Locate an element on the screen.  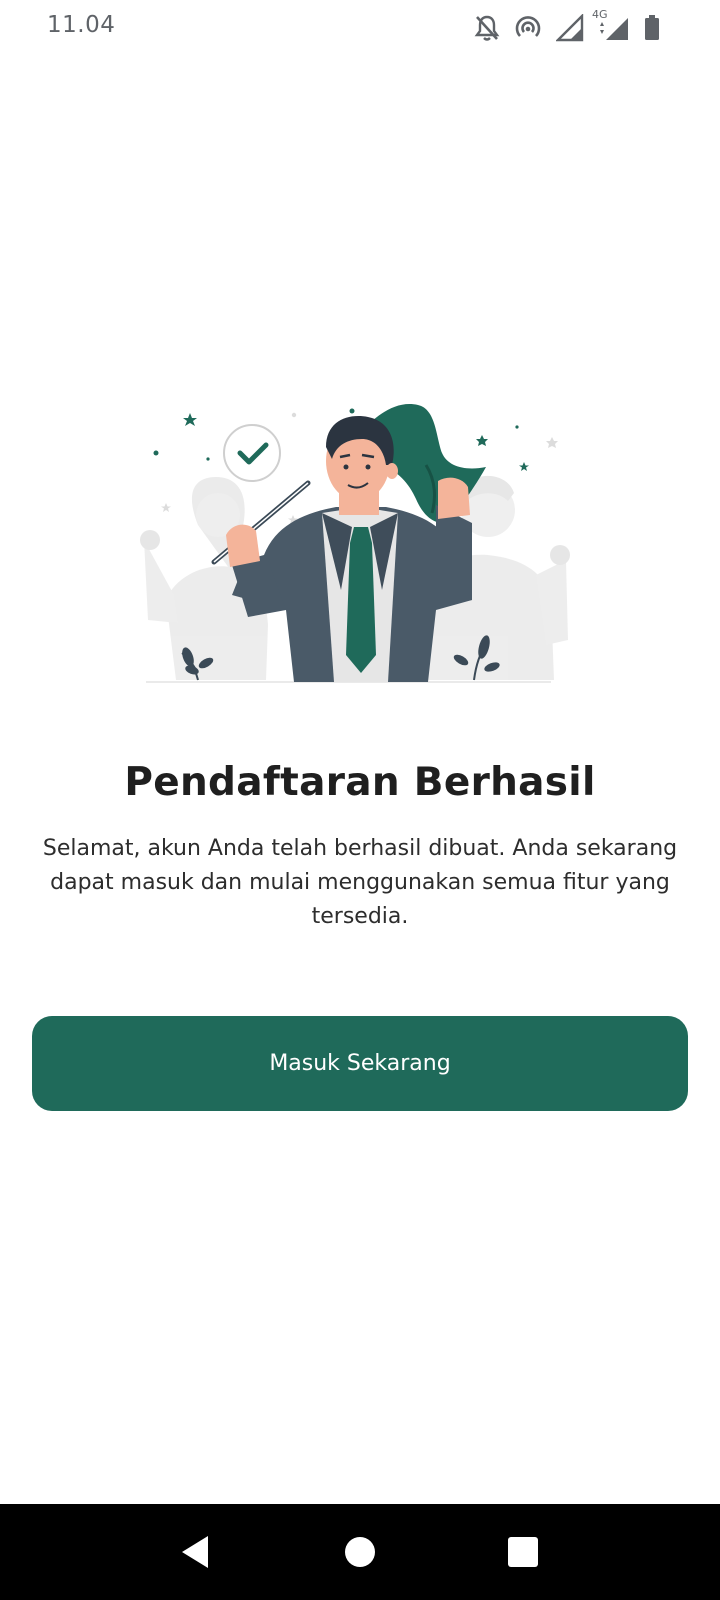
hotspot-icon is located at coordinates (528, 28).